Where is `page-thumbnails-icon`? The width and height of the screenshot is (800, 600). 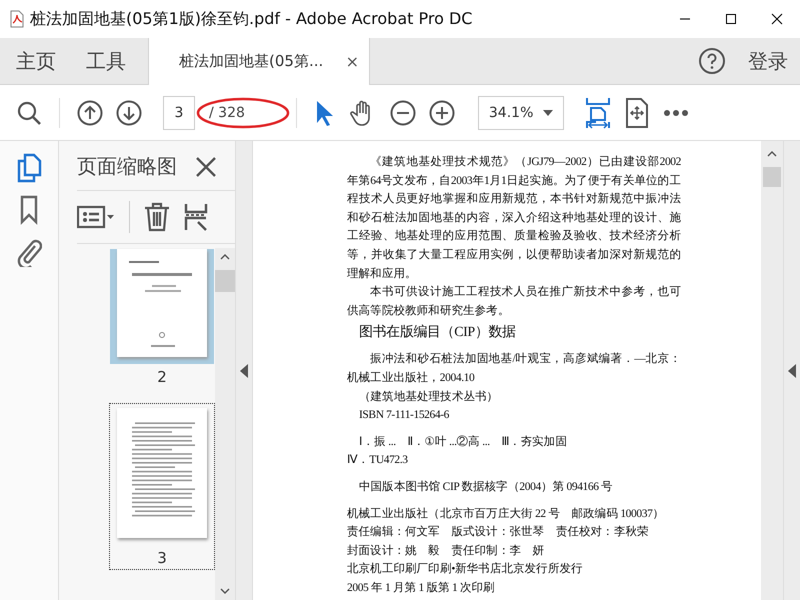 page-thumbnails-icon is located at coordinates (29, 168).